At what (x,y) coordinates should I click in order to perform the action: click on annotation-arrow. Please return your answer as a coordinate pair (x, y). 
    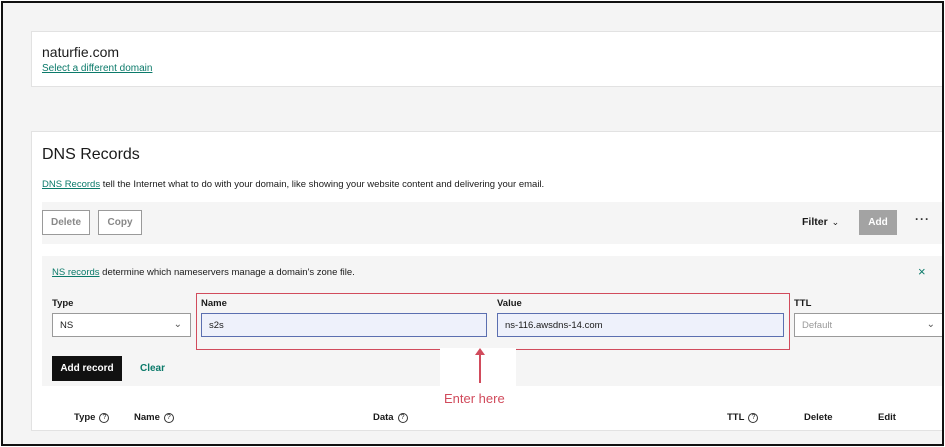
    Looking at the image, I should click on (480, 367).